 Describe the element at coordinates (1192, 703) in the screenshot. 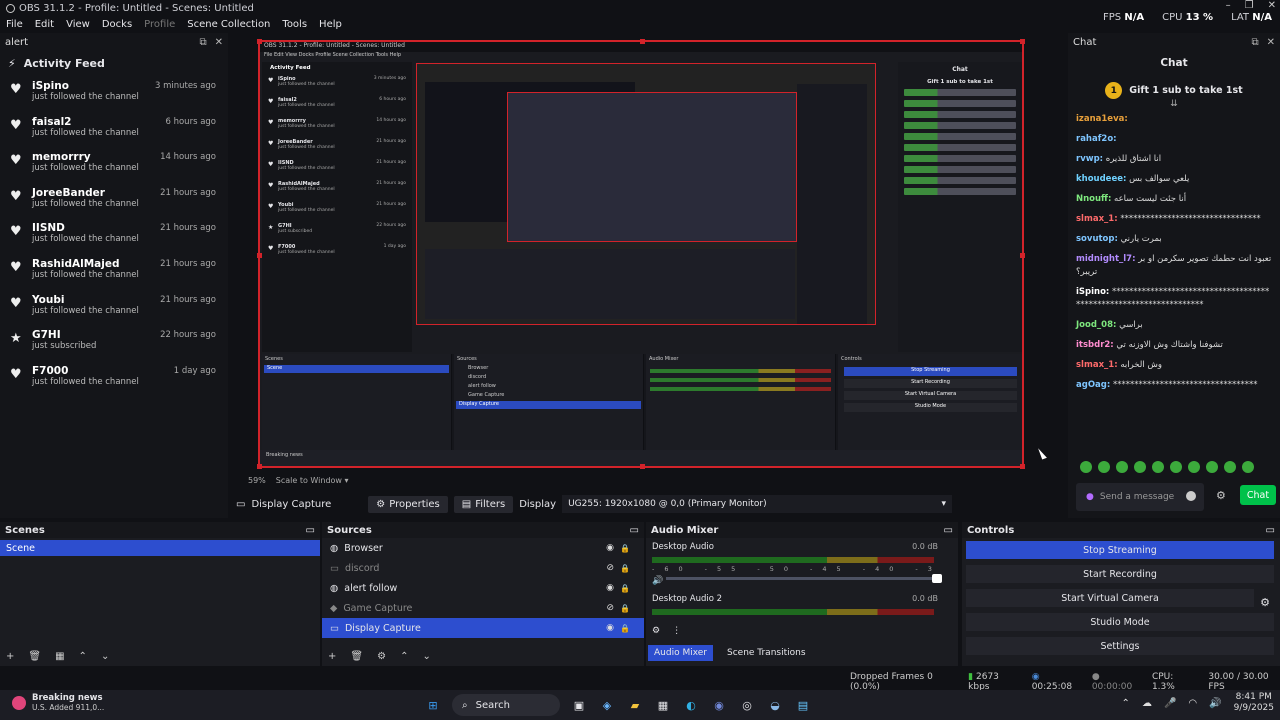

I see `wifi-icon: ◠` at that location.